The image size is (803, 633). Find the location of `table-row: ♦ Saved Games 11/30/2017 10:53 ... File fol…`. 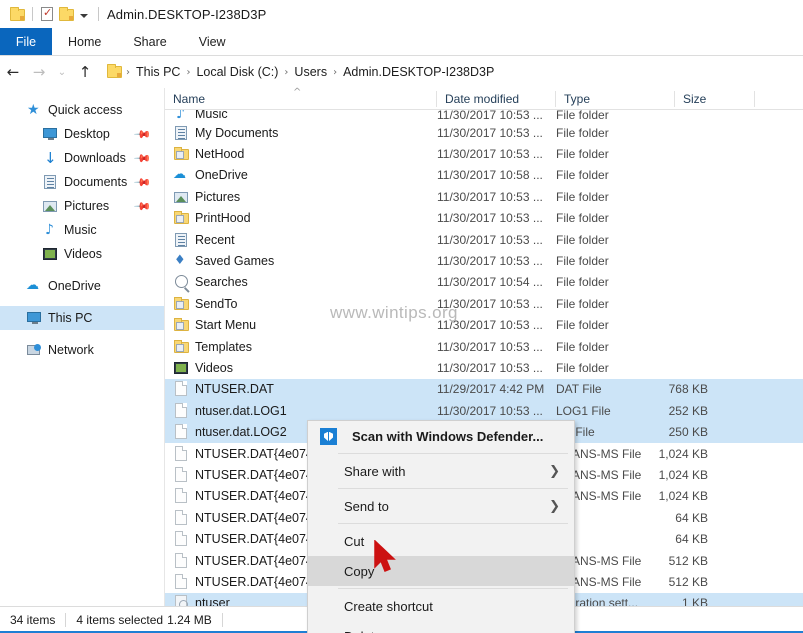

table-row: ♦ Saved Games 11/30/2017 10:53 ... File fol… is located at coordinates (484, 260).